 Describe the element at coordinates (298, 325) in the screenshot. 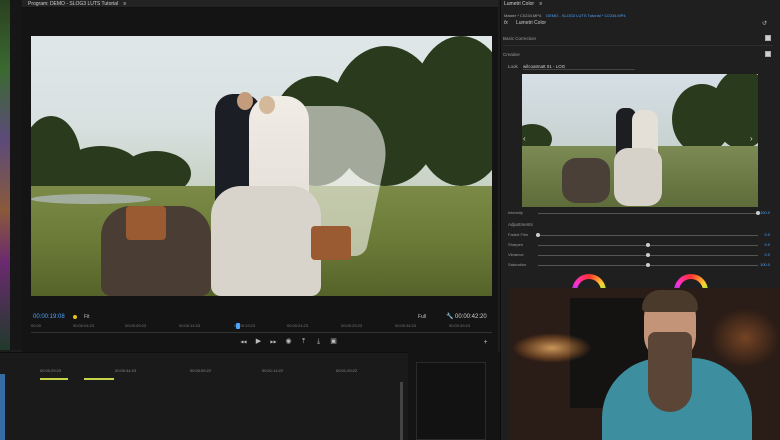

I see `ruler-tick-label: 00:00:24:23` at that location.